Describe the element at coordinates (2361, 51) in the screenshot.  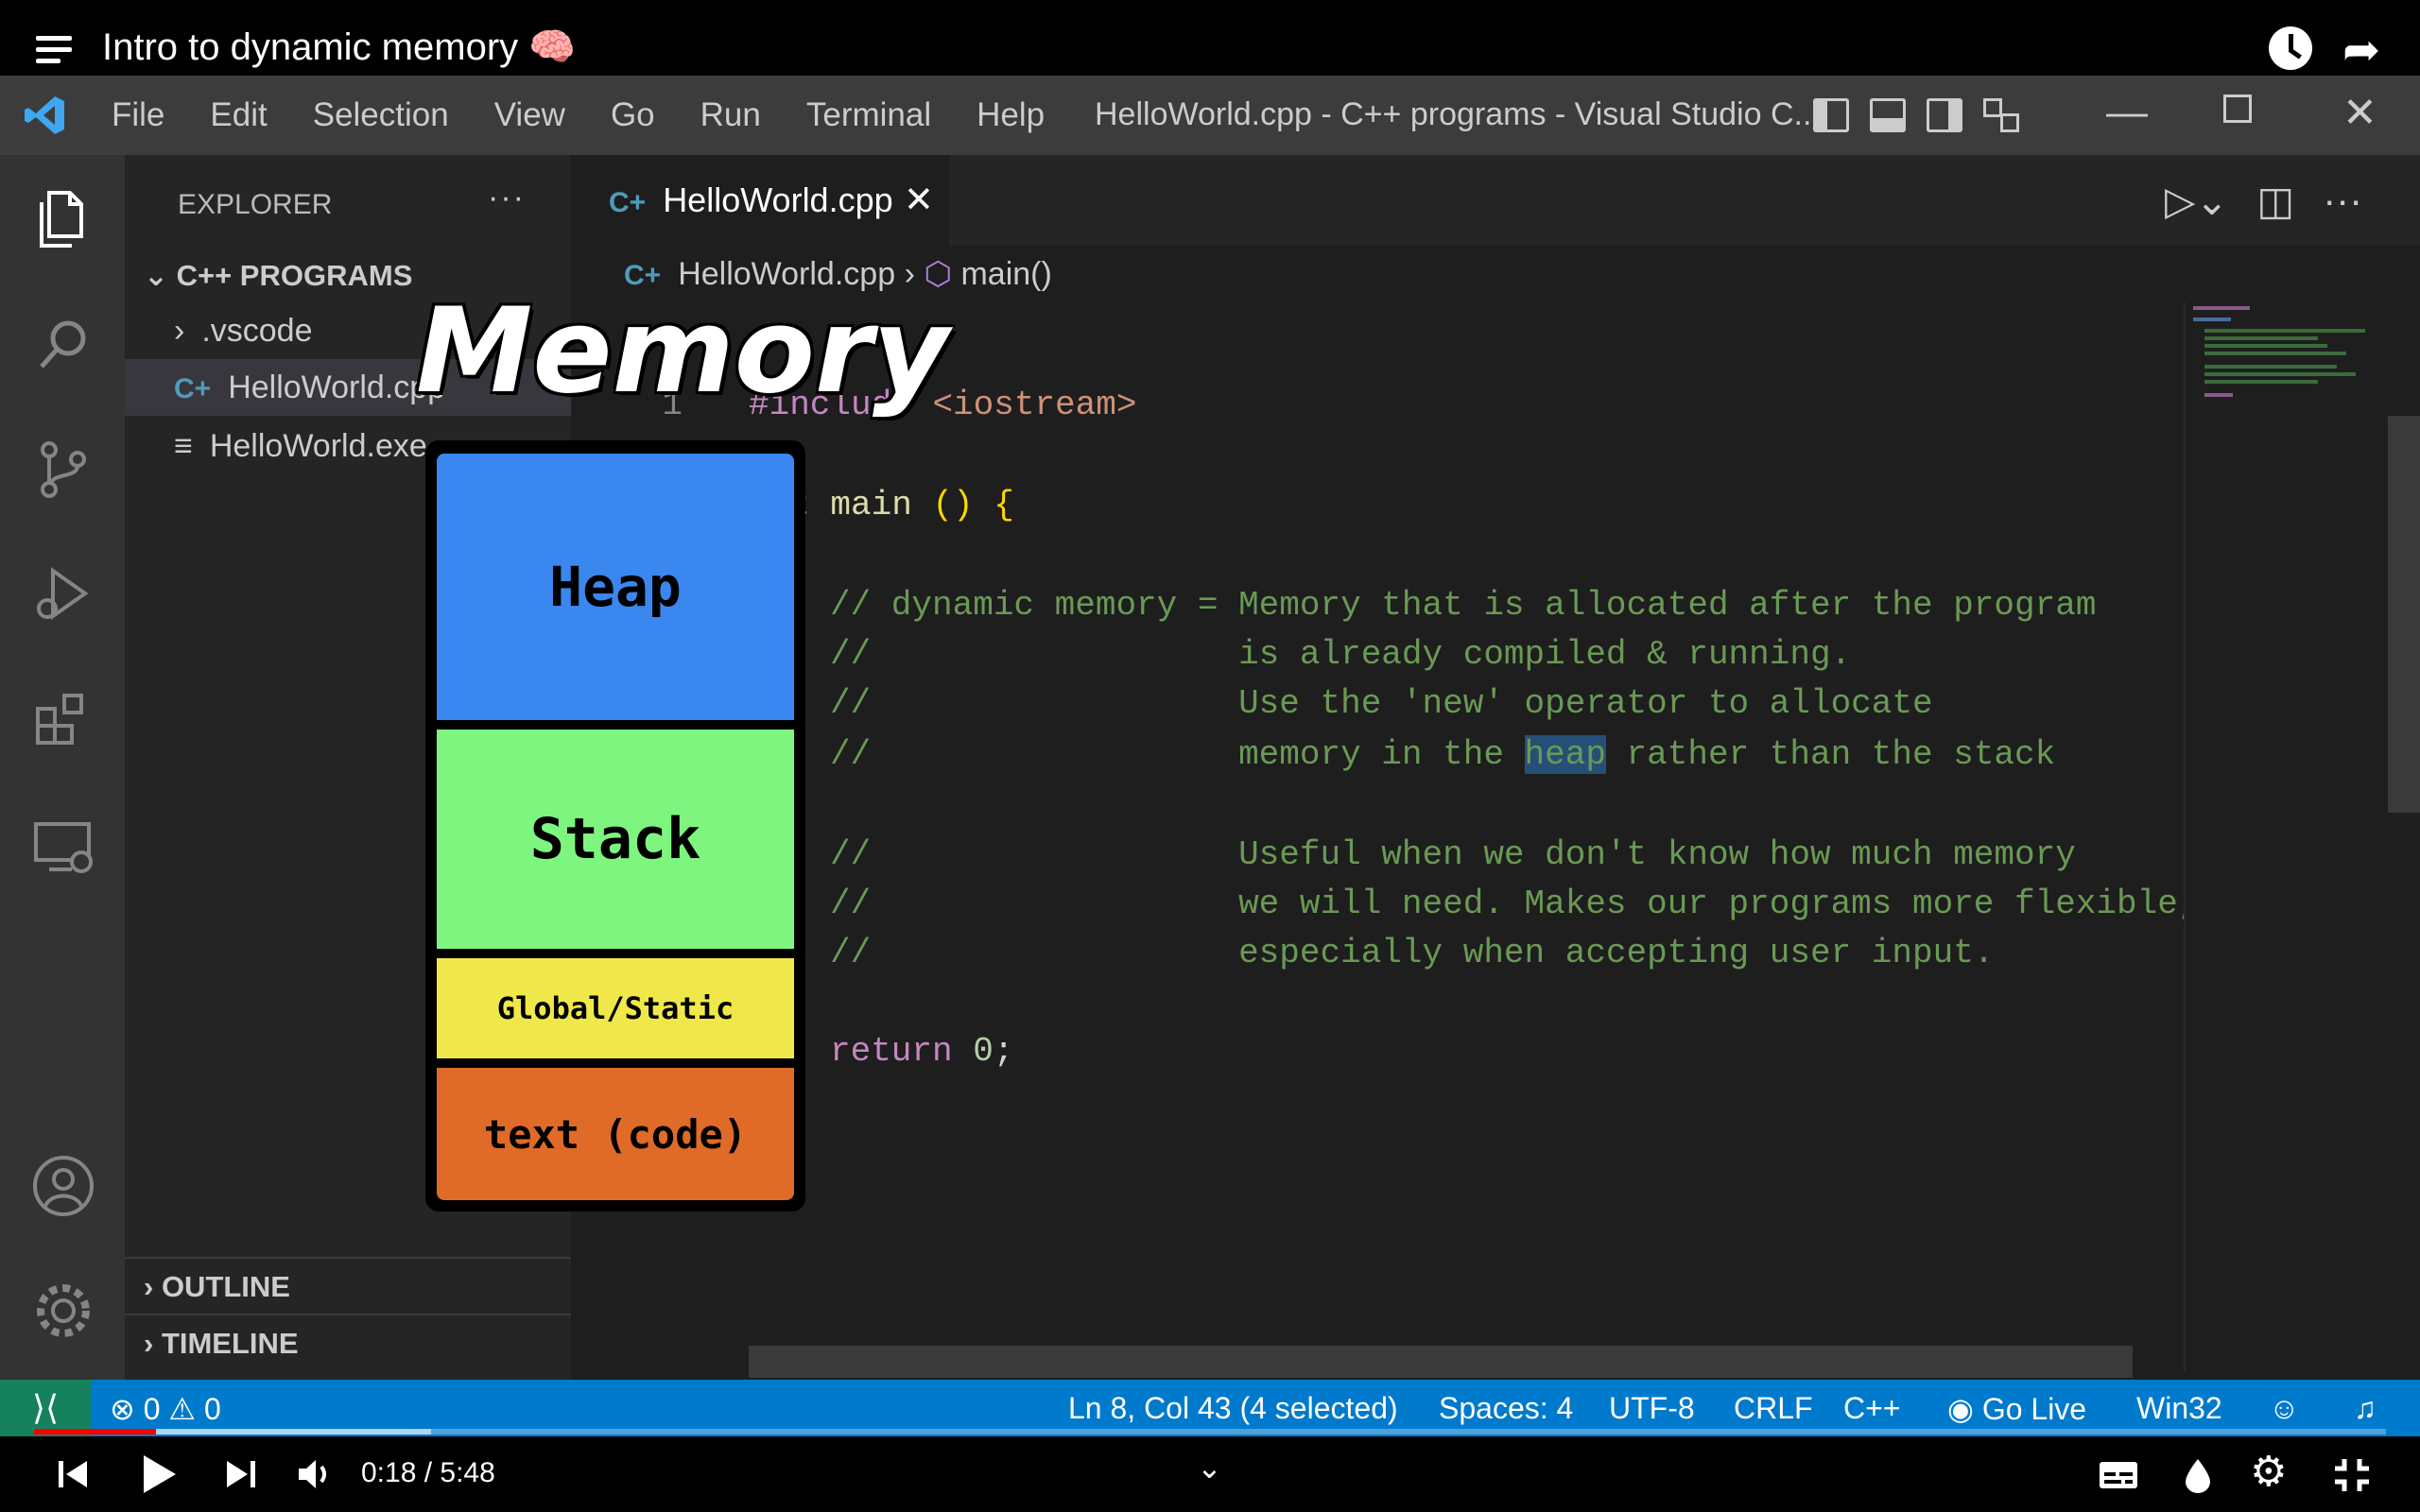
I see `share-icon: ➦` at that location.